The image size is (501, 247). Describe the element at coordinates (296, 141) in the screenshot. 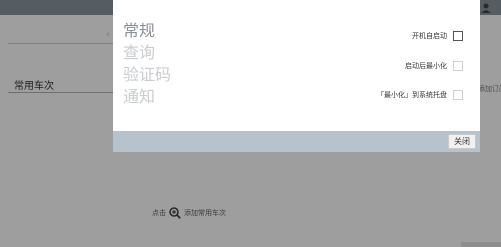

I see `dialog-footer: 关闭` at that location.